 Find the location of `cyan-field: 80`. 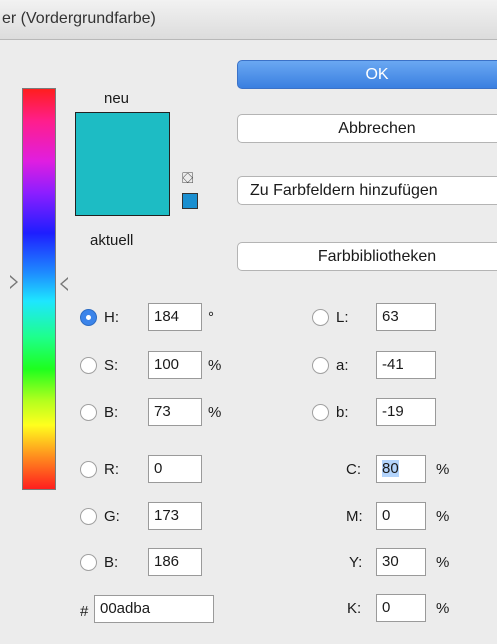

cyan-field: 80 is located at coordinates (401, 469).